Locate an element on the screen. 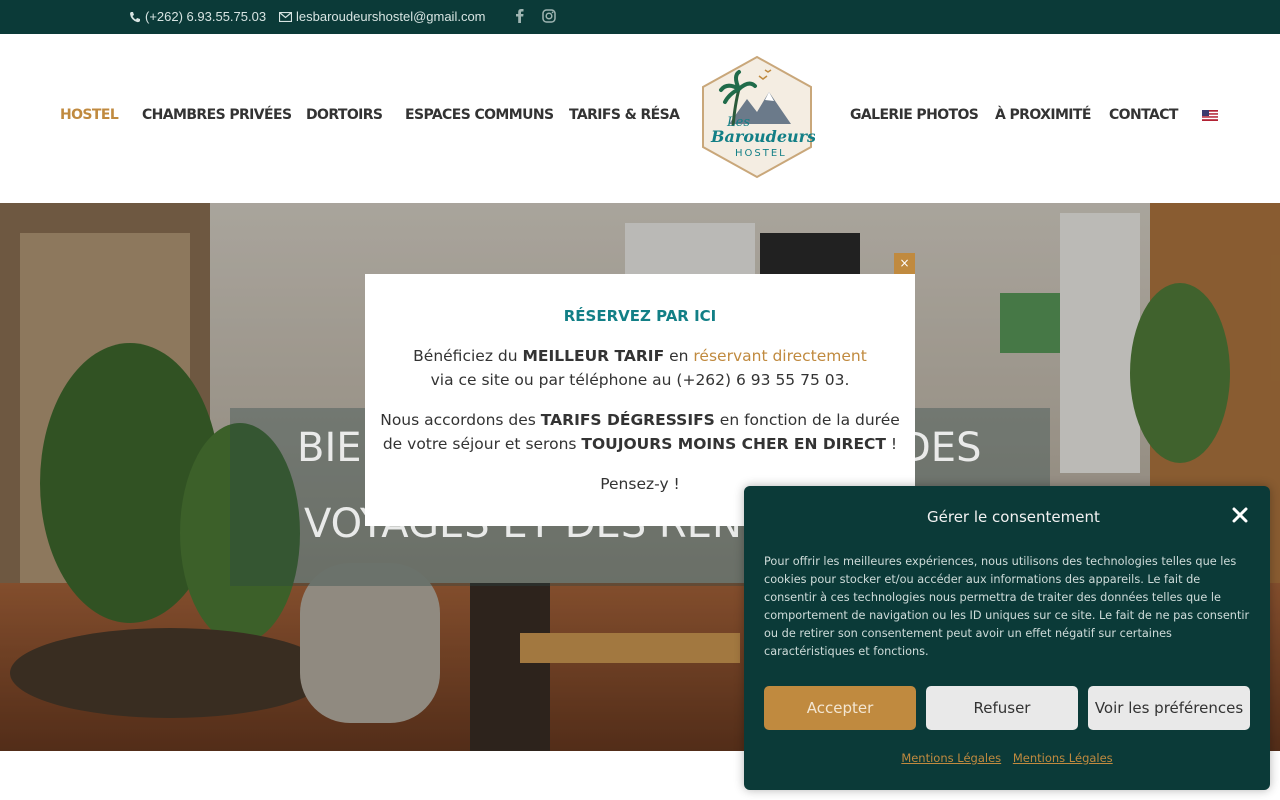 The image size is (1280, 800). preferences-button: Voir les préférences is located at coordinates (1169, 708).